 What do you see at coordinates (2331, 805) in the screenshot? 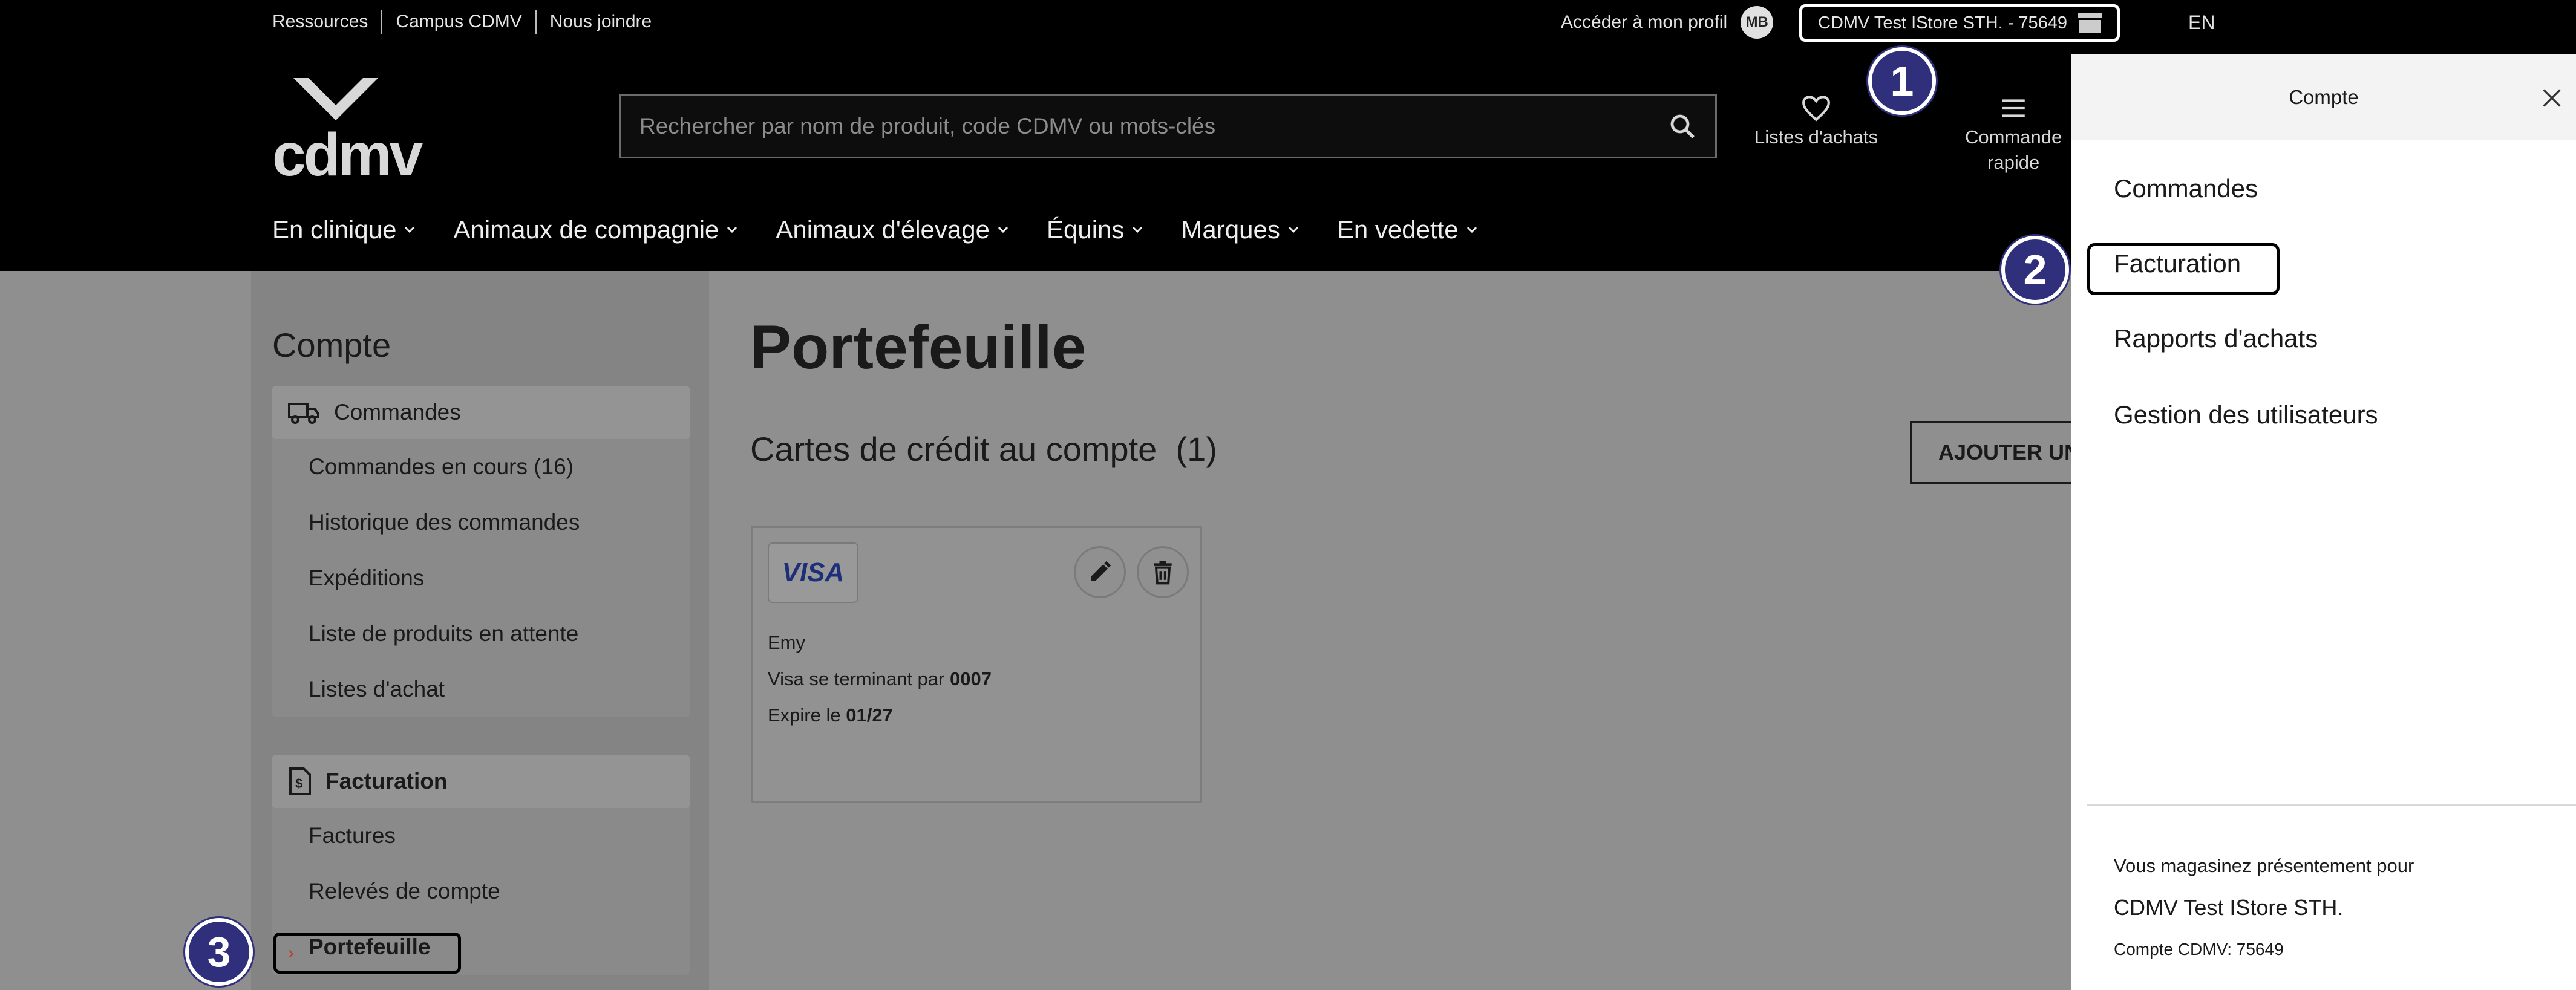
I see `panel-divider` at bounding box center [2331, 805].